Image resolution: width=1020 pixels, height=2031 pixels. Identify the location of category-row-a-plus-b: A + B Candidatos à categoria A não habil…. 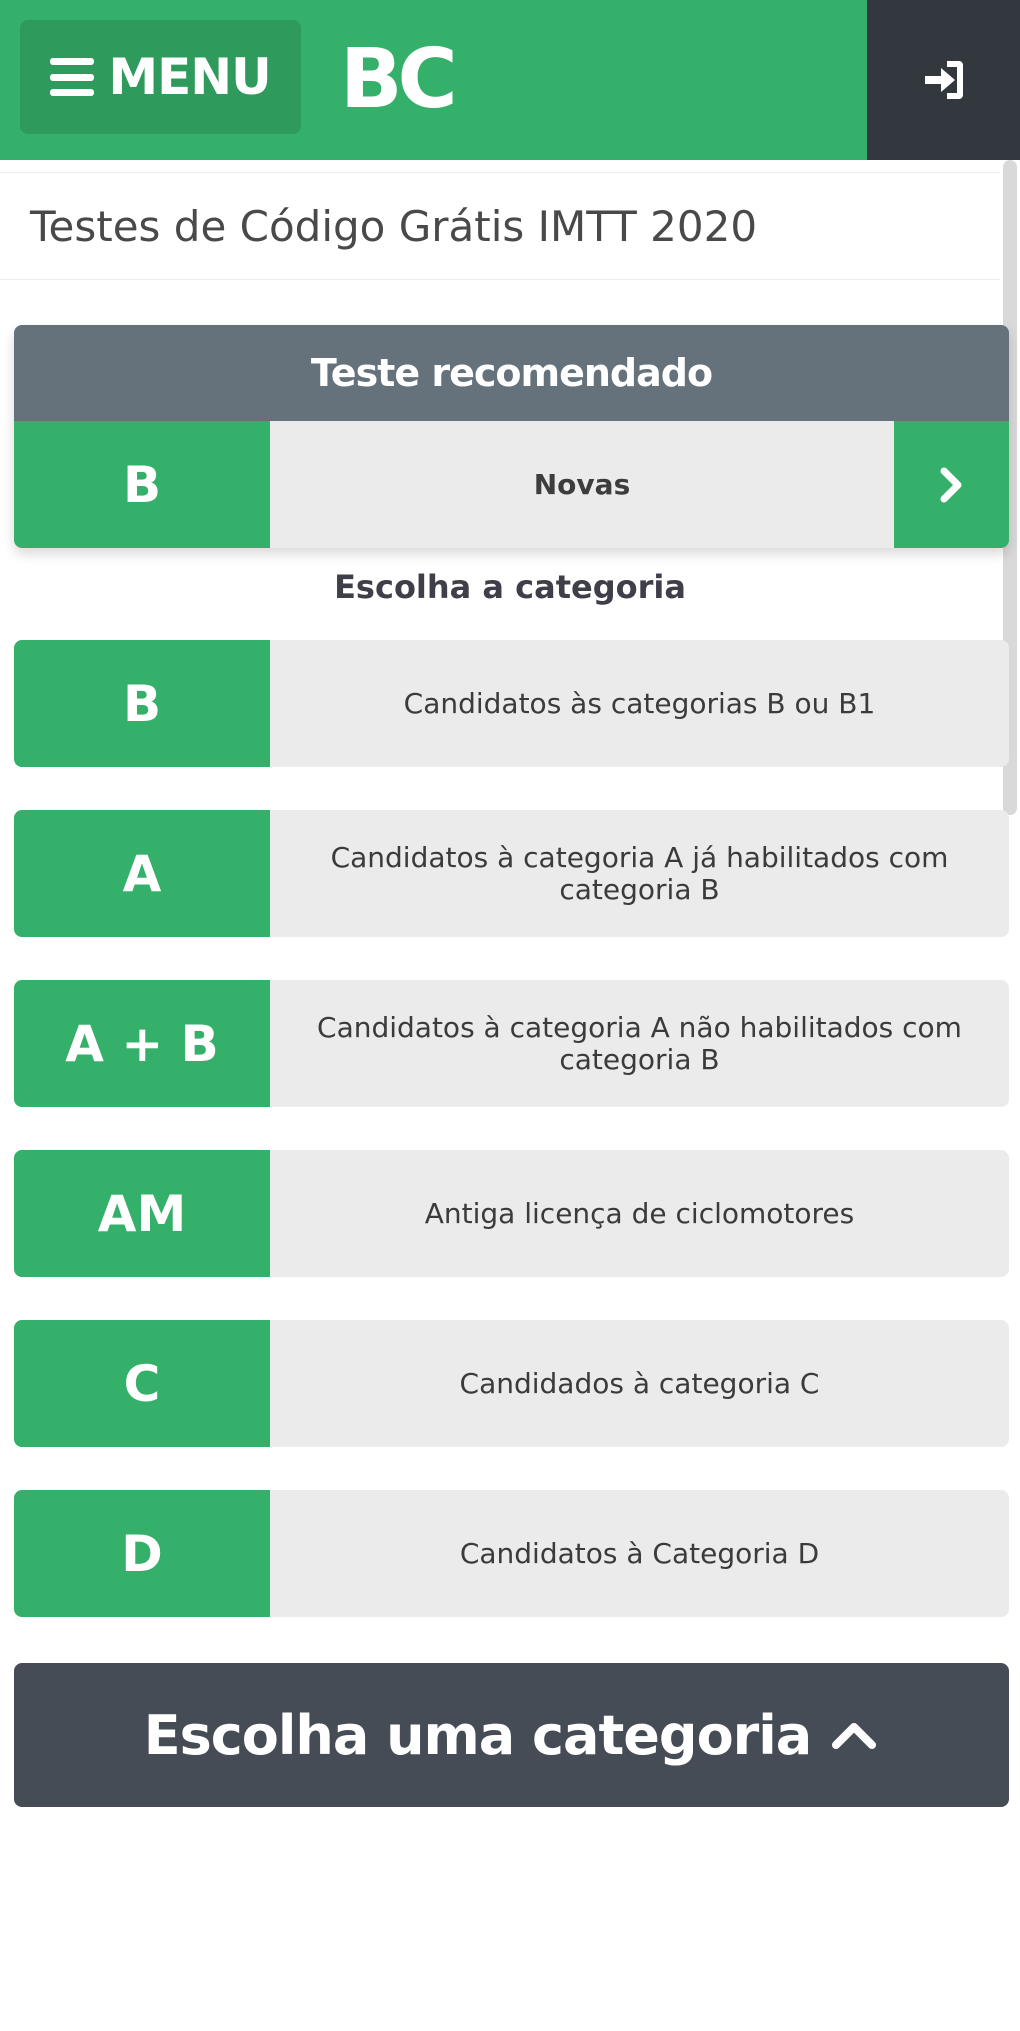
(511, 1043).